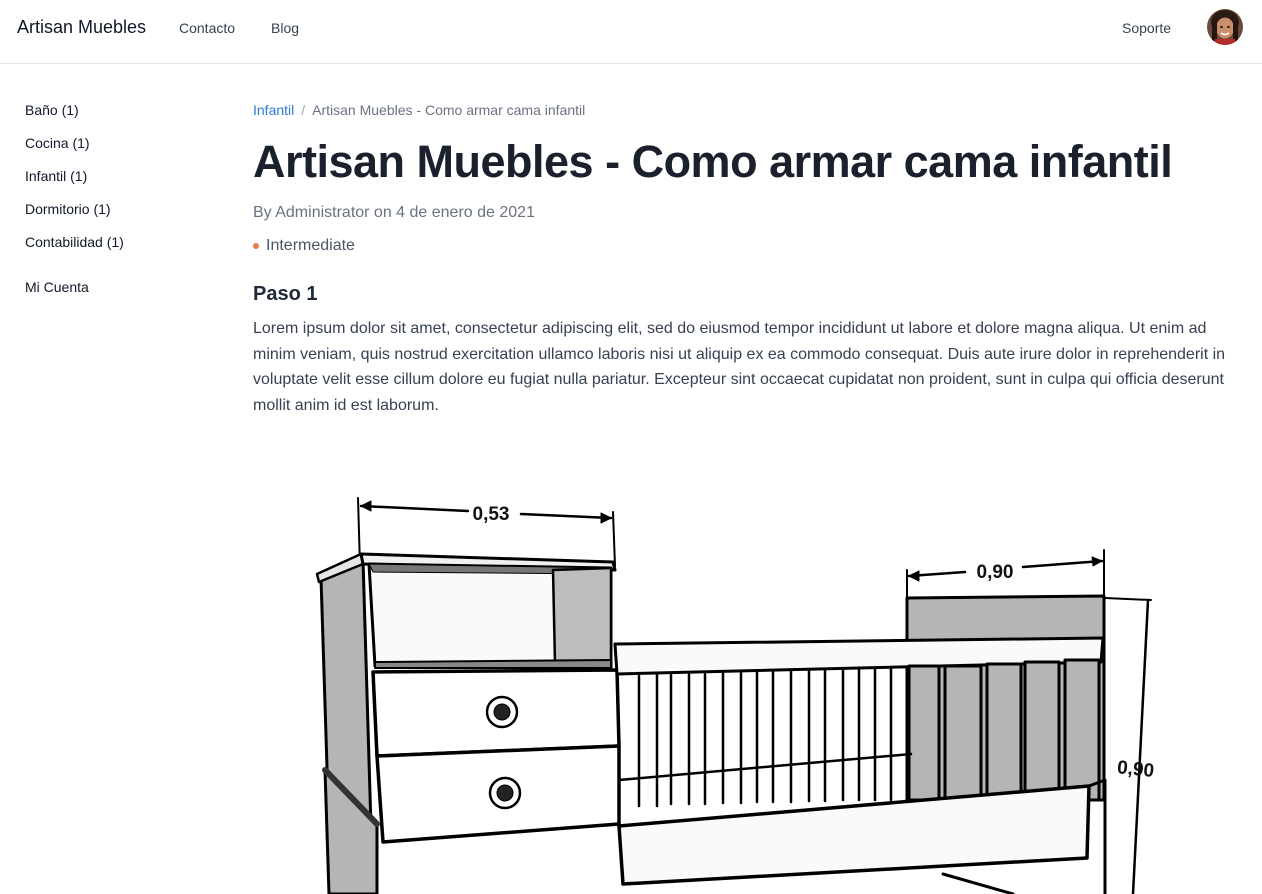 Image resolution: width=1262 pixels, height=894 pixels. I want to click on brand-logo: Artisan Muebles, so click(81, 27).